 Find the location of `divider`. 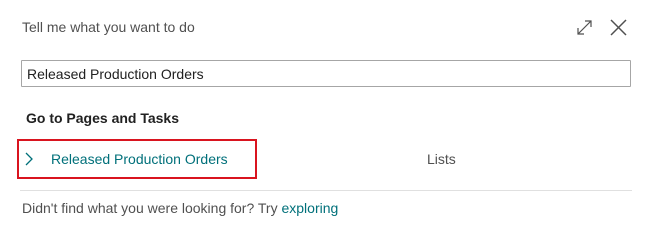

divider is located at coordinates (326, 190).